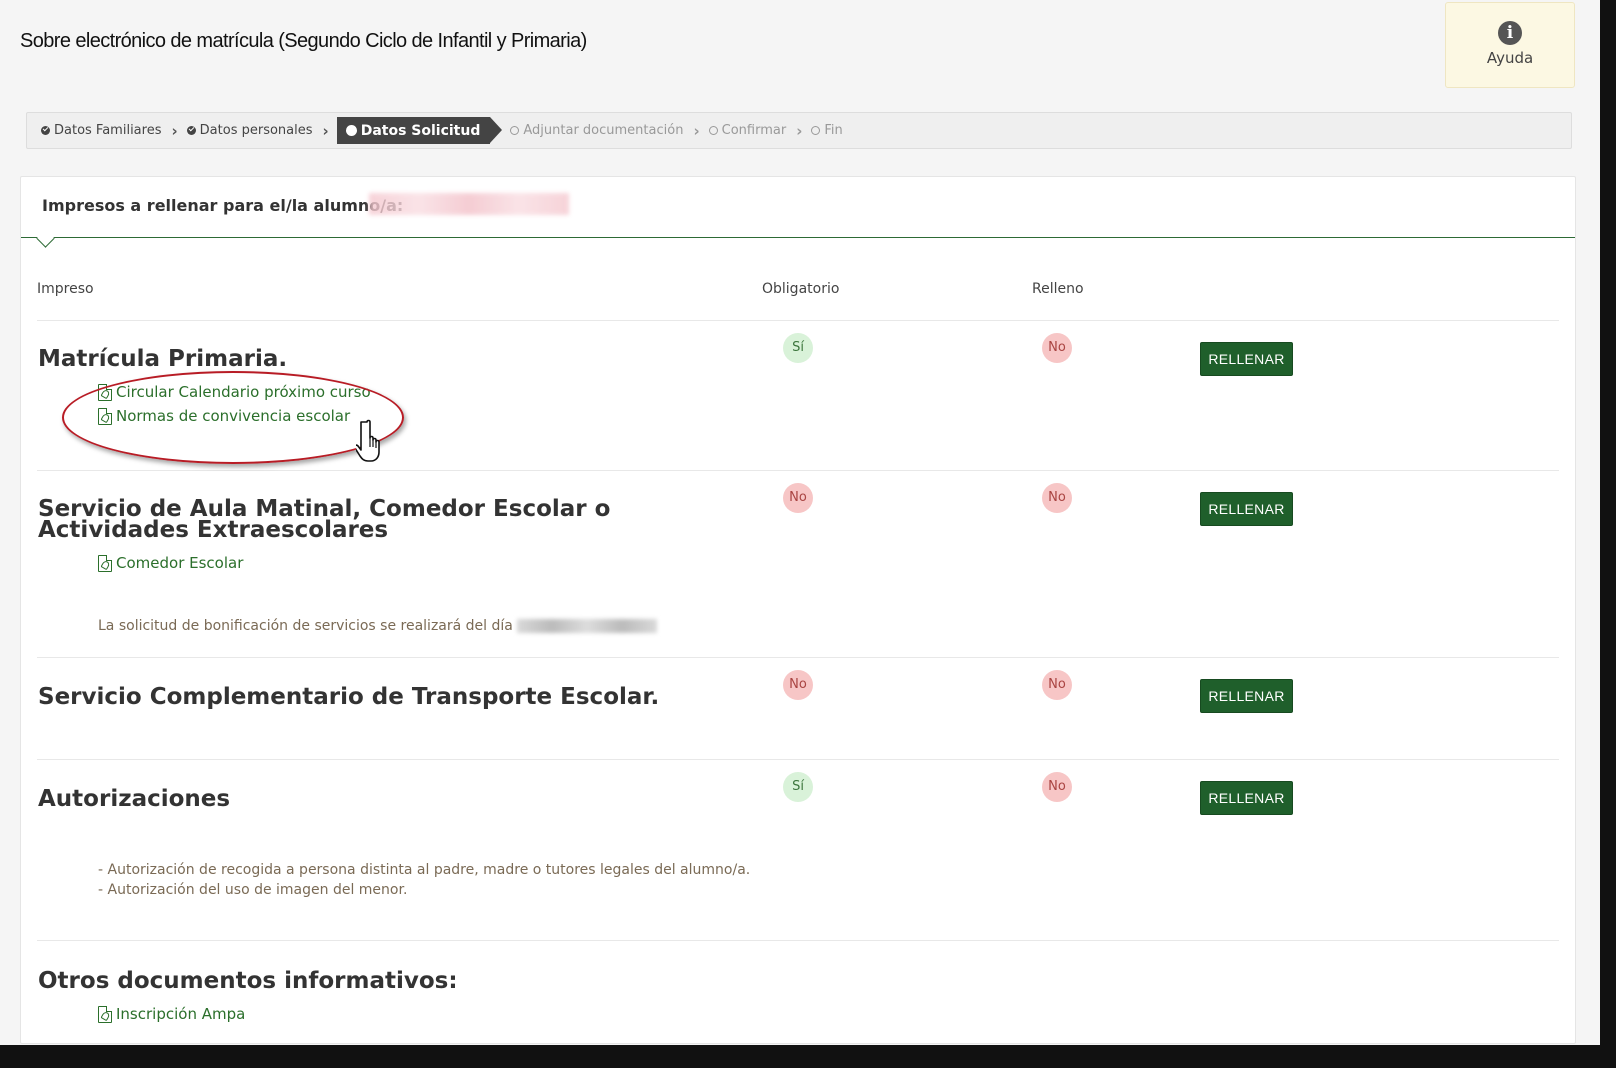 The image size is (1616, 1068). I want to click on column-header-relleno: Relleno, so click(1058, 289).